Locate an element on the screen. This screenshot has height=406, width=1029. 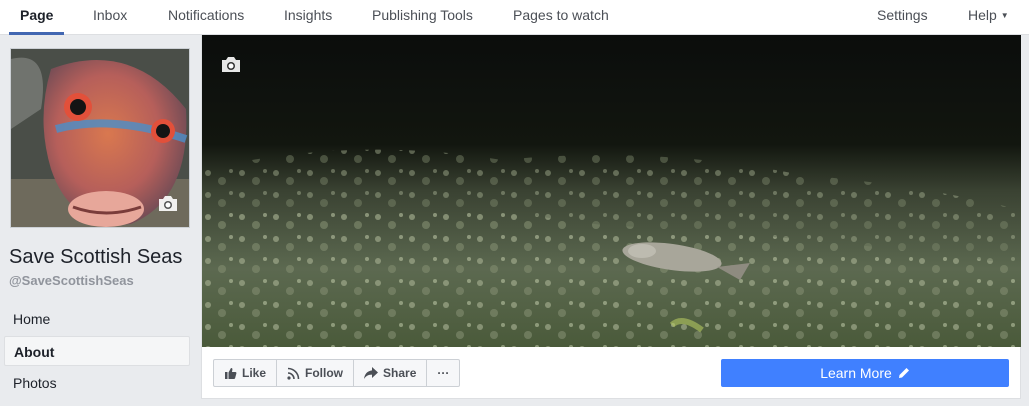
like-button: Like is located at coordinates (246, 373).